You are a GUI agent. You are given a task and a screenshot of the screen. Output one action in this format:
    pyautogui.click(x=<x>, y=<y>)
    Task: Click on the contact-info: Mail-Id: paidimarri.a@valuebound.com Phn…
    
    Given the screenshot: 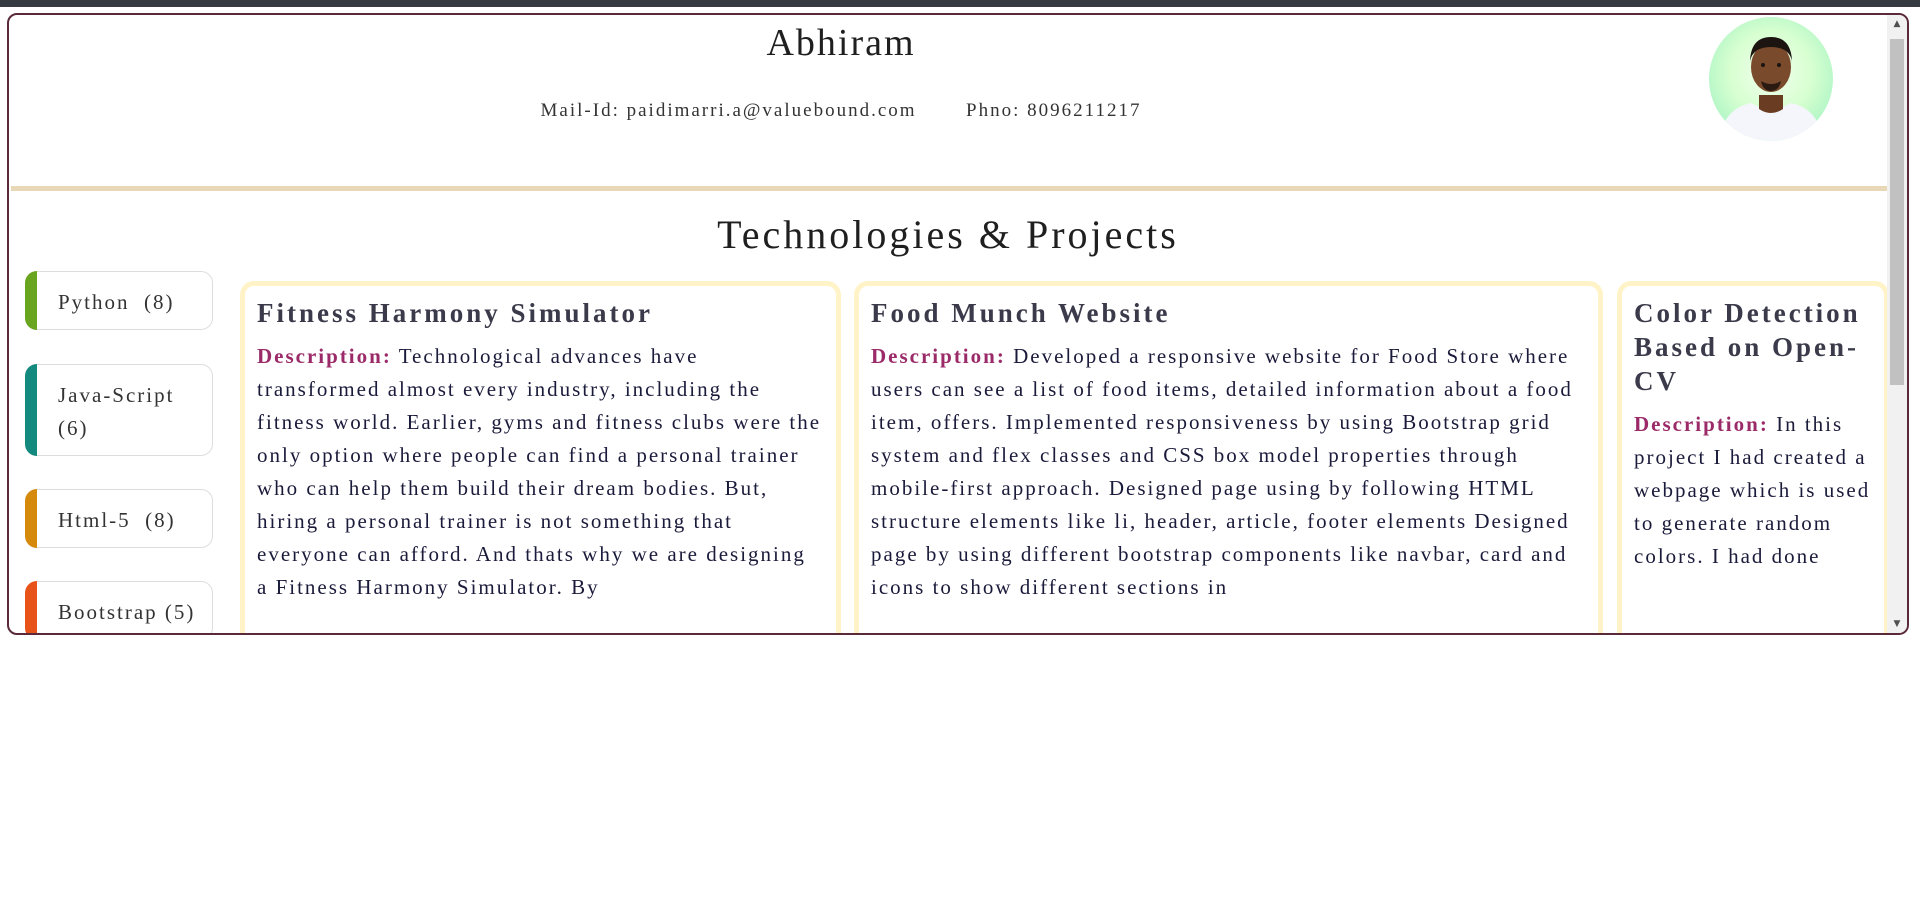 What is the action you would take?
    pyautogui.click(x=841, y=111)
    